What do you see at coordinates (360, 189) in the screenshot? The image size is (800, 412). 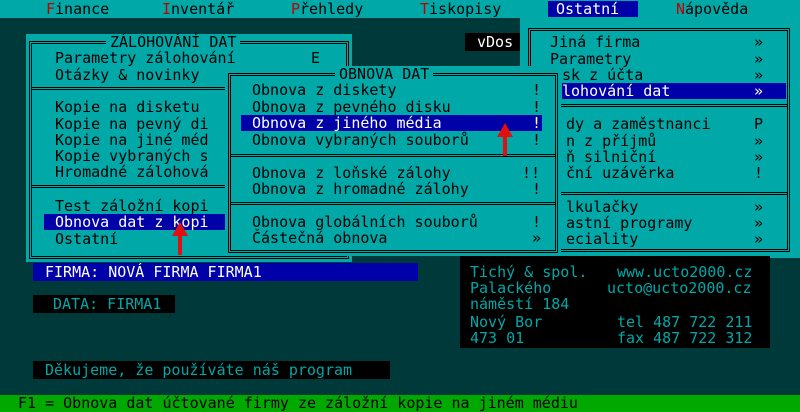 I see `obnova-item-label: Obnova z hromadné zálohy` at bounding box center [360, 189].